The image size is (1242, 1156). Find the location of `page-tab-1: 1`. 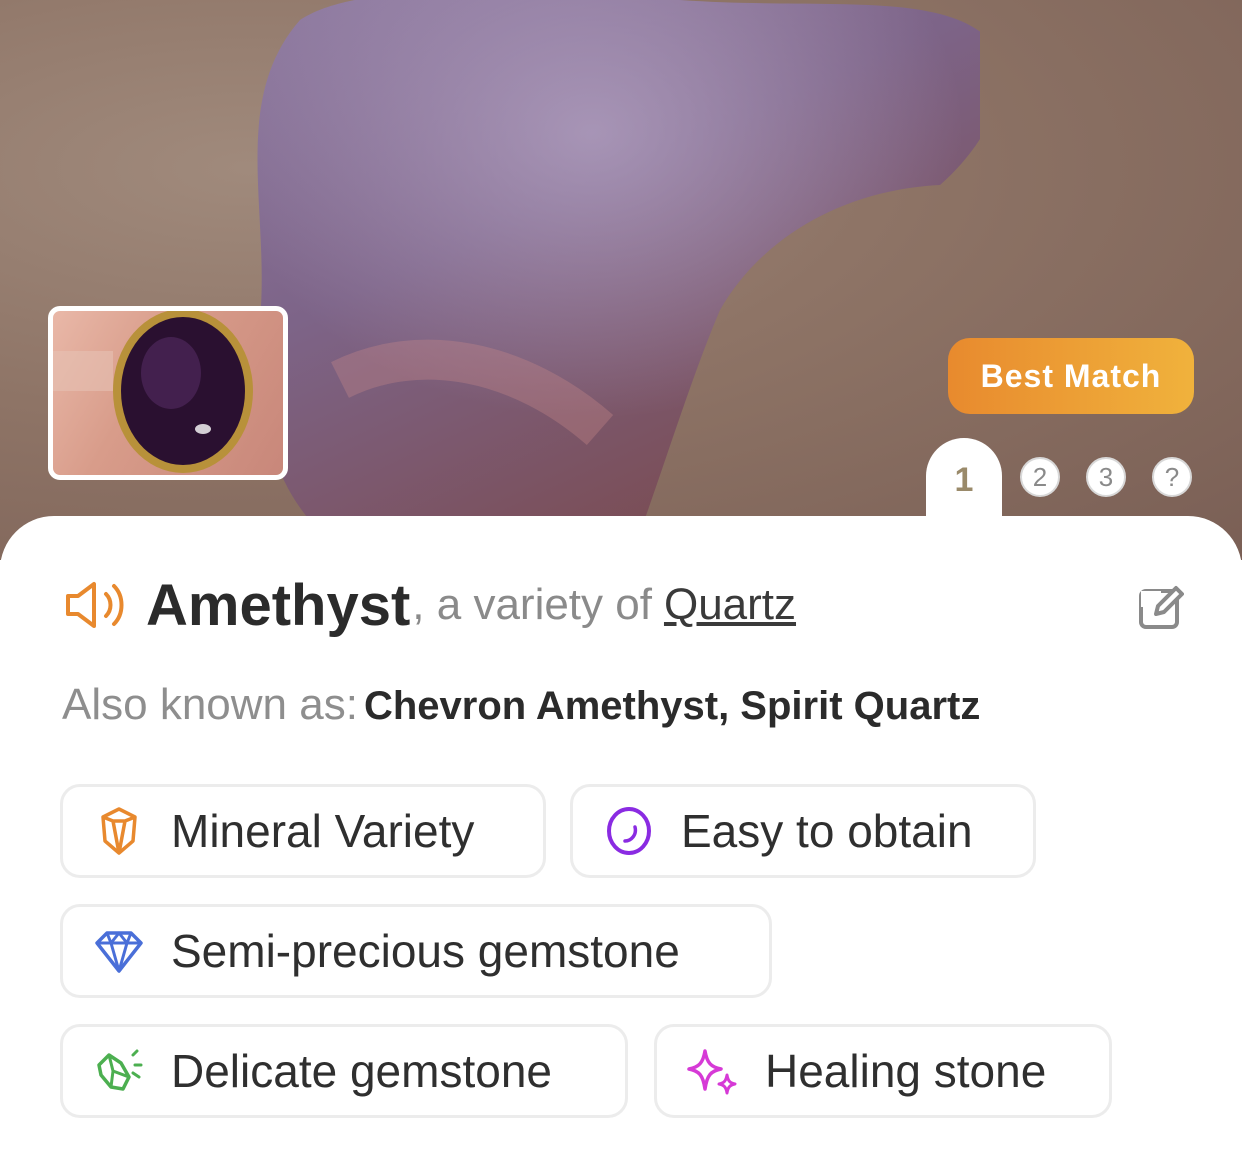

page-tab-1: 1 is located at coordinates (964, 483).